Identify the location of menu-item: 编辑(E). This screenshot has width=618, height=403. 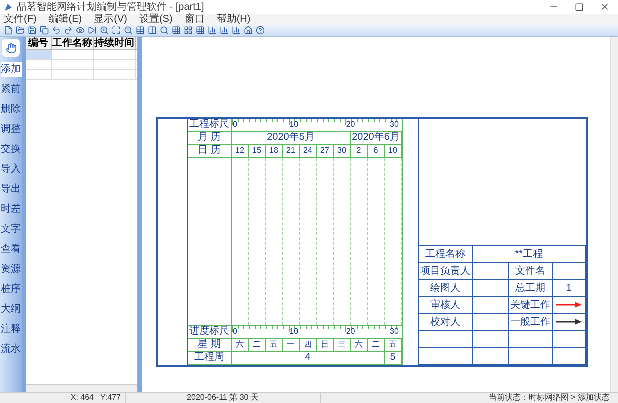
(65, 19).